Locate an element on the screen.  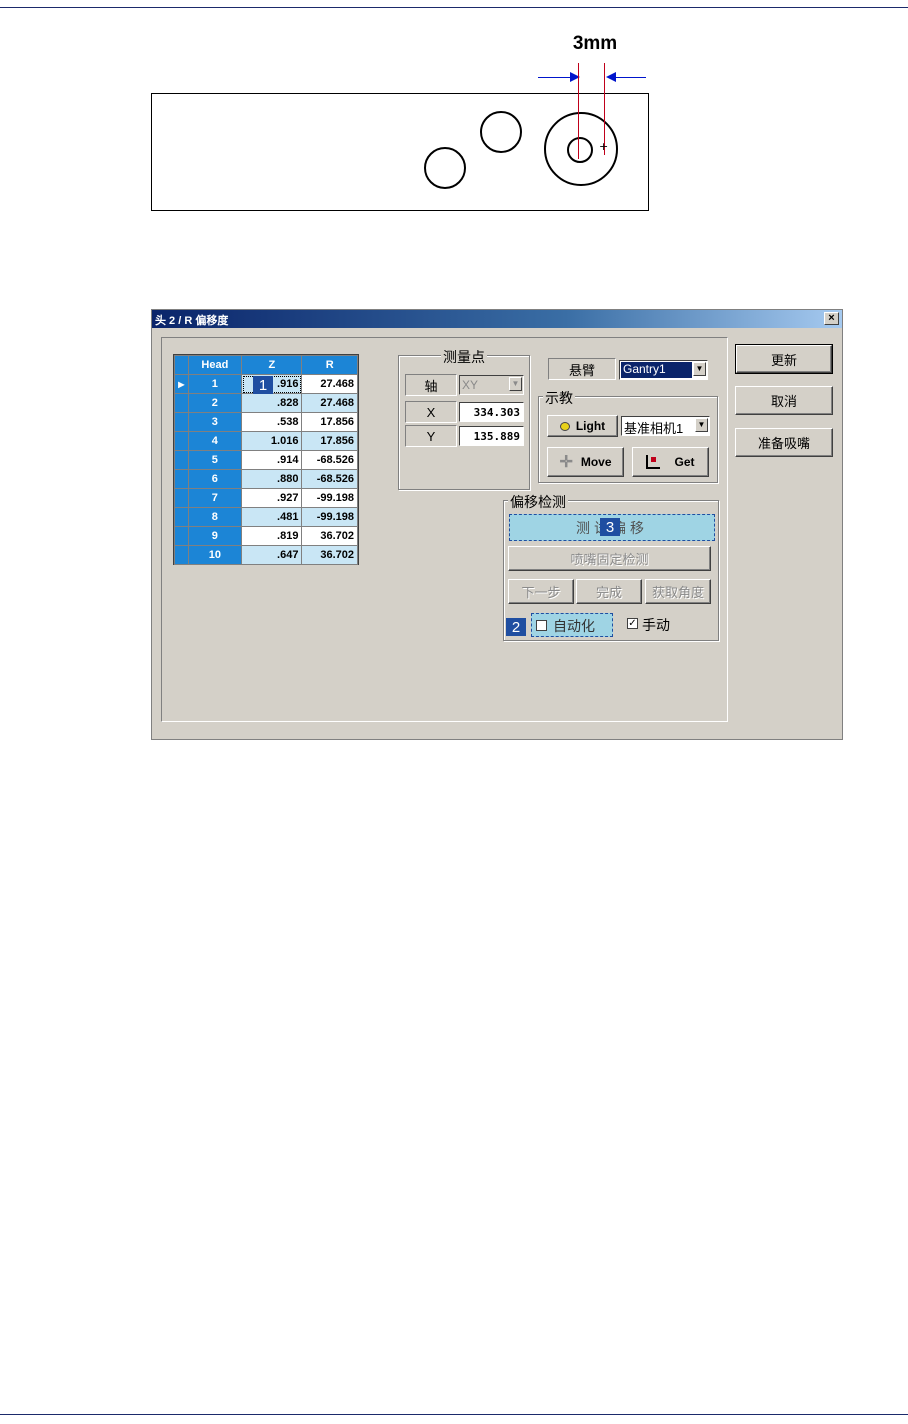
light-bulb-icon is located at coordinates (564, 426).